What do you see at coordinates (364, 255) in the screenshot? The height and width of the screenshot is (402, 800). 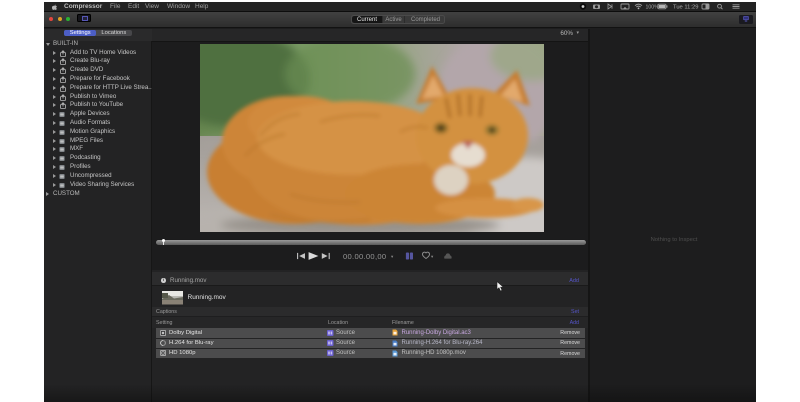 I see `svg-text: 00.00.00,00` at bounding box center [364, 255].